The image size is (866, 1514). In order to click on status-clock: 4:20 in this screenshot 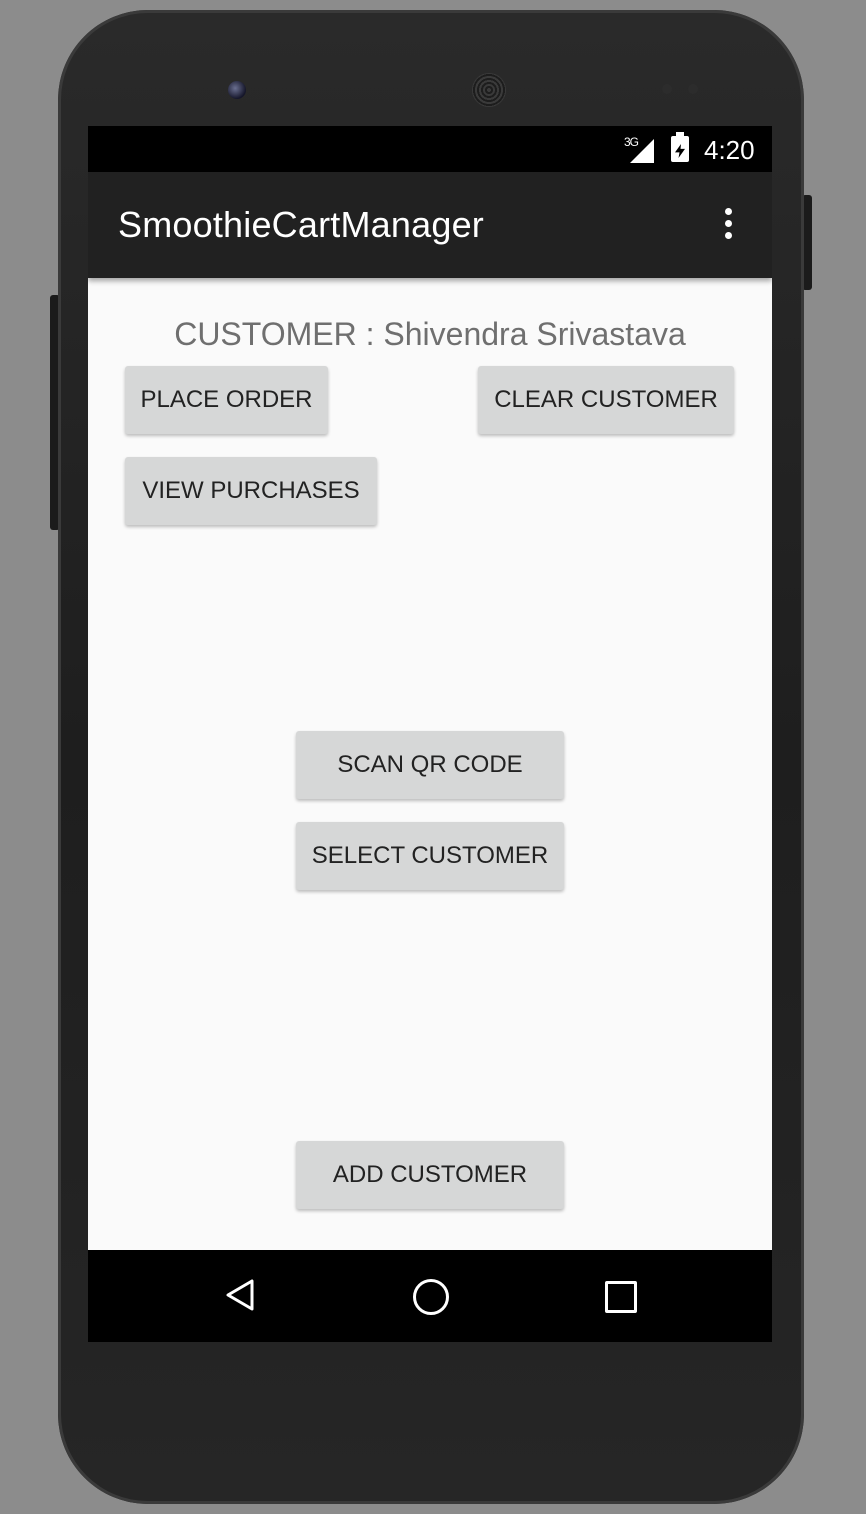, I will do `click(729, 150)`.